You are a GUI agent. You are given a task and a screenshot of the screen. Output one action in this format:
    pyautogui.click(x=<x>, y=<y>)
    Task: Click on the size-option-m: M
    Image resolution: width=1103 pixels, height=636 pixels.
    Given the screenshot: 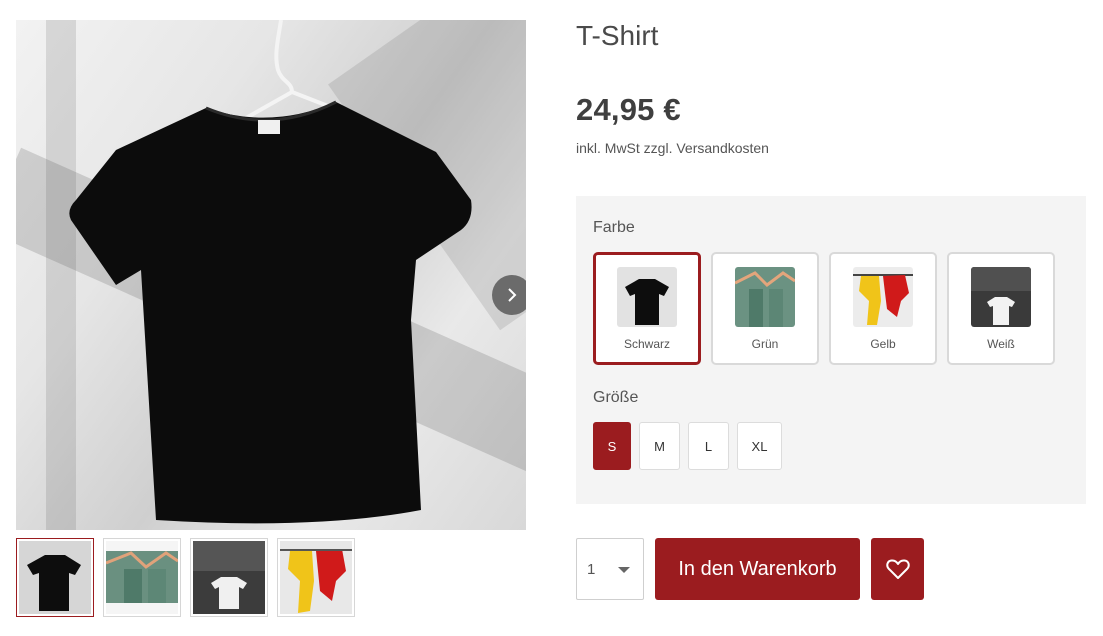 What is the action you would take?
    pyautogui.click(x=659, y=446)
    